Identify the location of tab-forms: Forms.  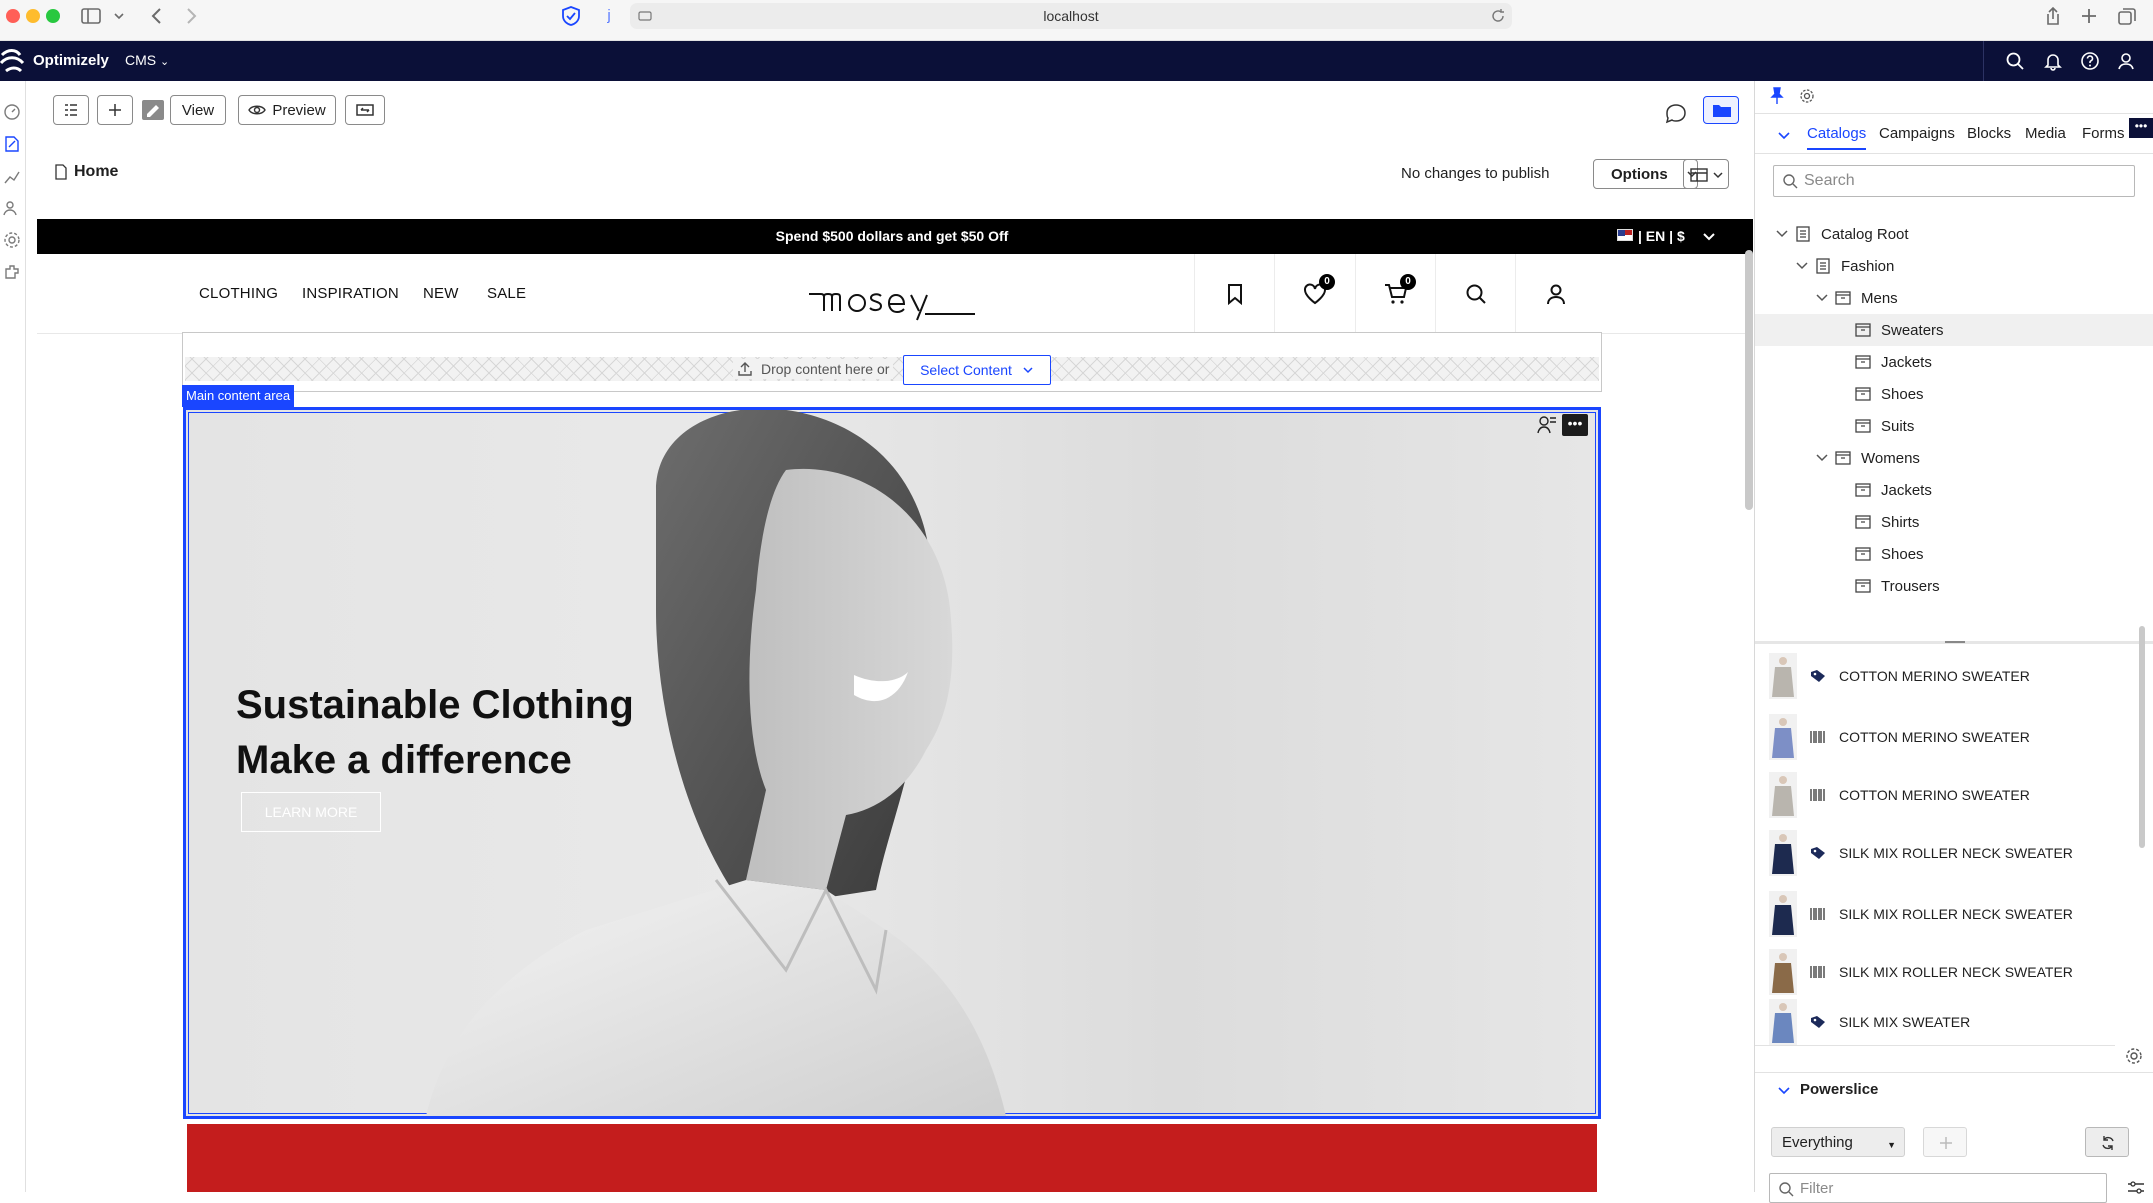
(2103, 133).